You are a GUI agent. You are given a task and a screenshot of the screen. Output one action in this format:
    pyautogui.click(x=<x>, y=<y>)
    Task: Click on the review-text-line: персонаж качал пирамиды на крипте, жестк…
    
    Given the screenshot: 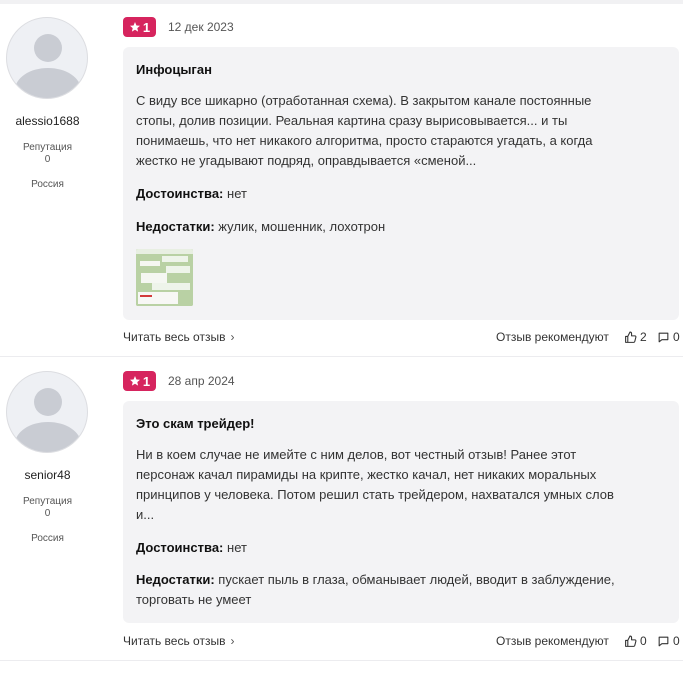 What is the action you would take?
    pyautogui.click(x=366, y=474)
    